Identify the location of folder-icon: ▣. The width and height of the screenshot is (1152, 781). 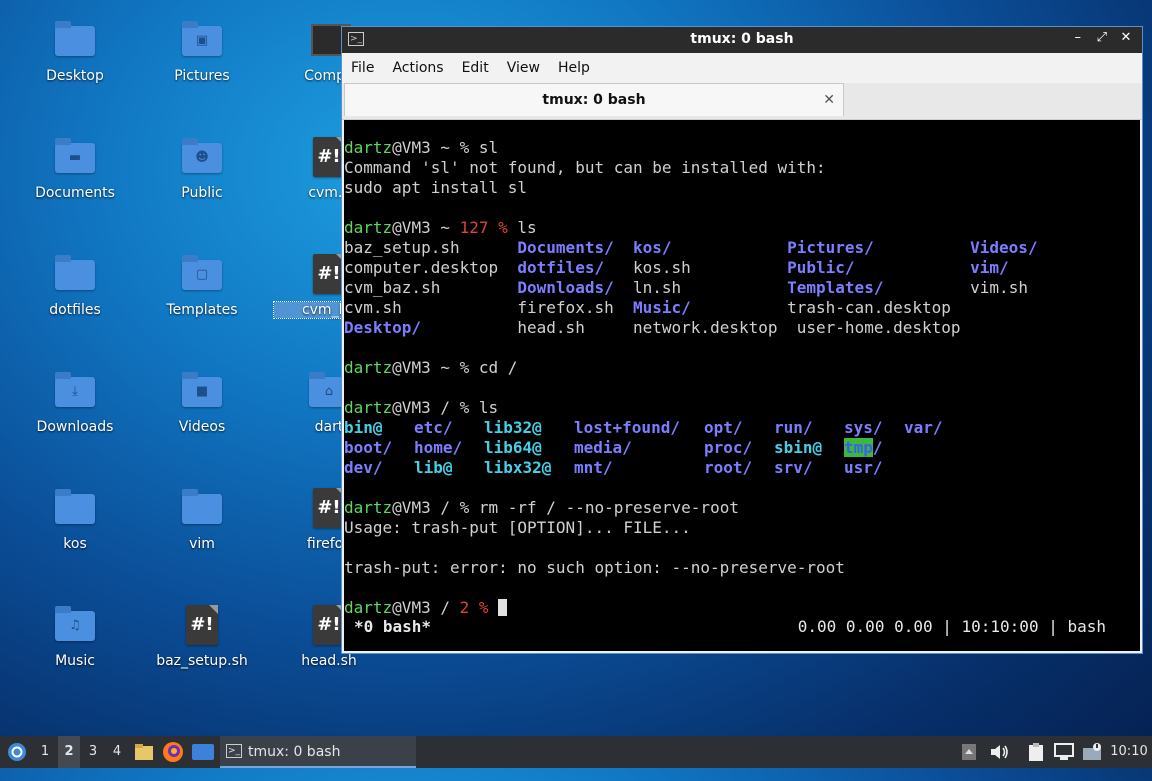
(202, 41).